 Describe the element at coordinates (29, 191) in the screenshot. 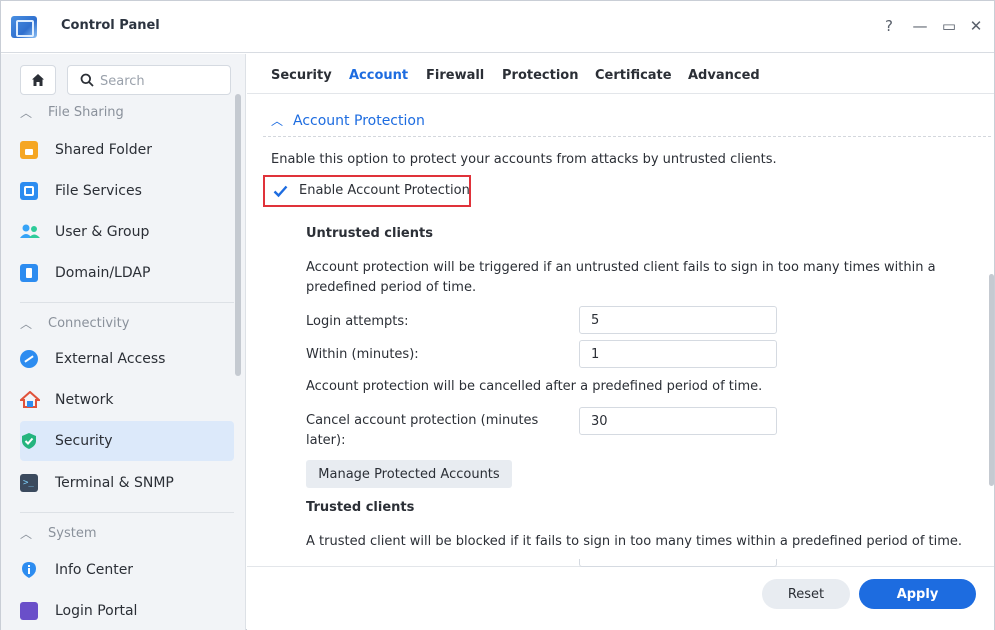

I see `file-services-icon` at that location.